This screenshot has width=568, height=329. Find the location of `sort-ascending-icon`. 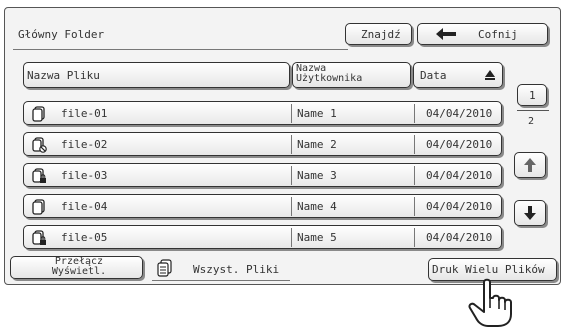

sort-ascending-icon is located at coordinates (490, 75).